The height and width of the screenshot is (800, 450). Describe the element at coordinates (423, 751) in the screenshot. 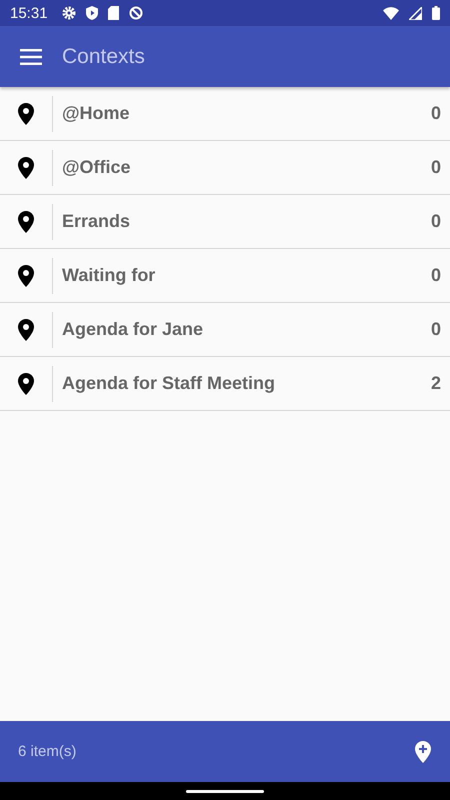

I see `add-location-button` at that location.